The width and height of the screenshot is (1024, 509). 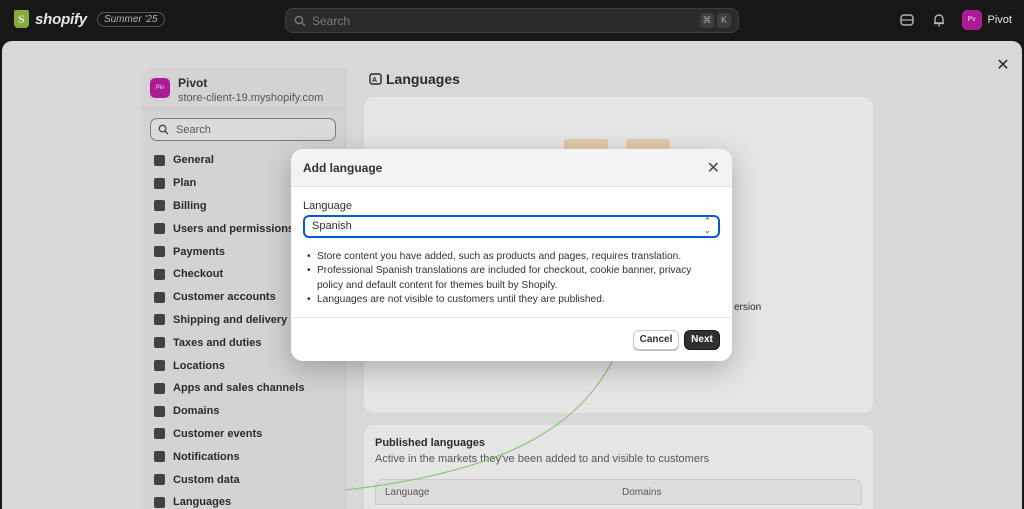 What do you see at coordinates (713, 168) in the screenshot?
I see `close-icon: ✕` at bounding box center [713, 168].